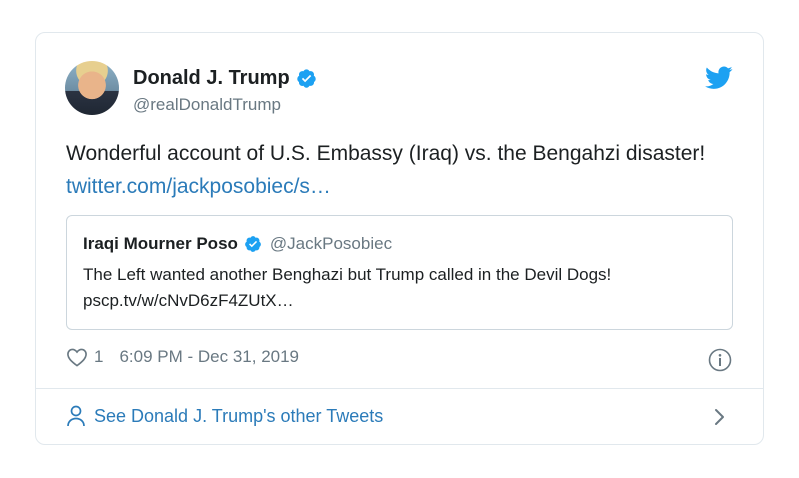 This screenshot has height=478, width=799. Describe the element at coordinates (76, 416) in the screenshot. I see `person-icon` at that location.